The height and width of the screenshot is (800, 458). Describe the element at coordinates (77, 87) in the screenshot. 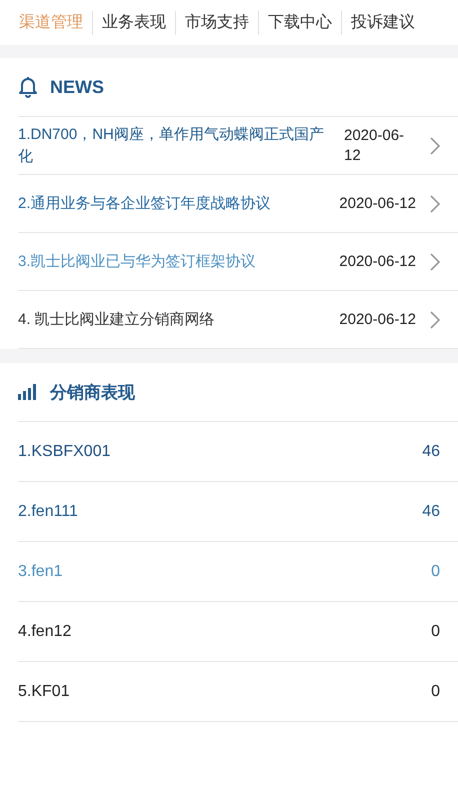

I see `section-title: NEWS` at that location.